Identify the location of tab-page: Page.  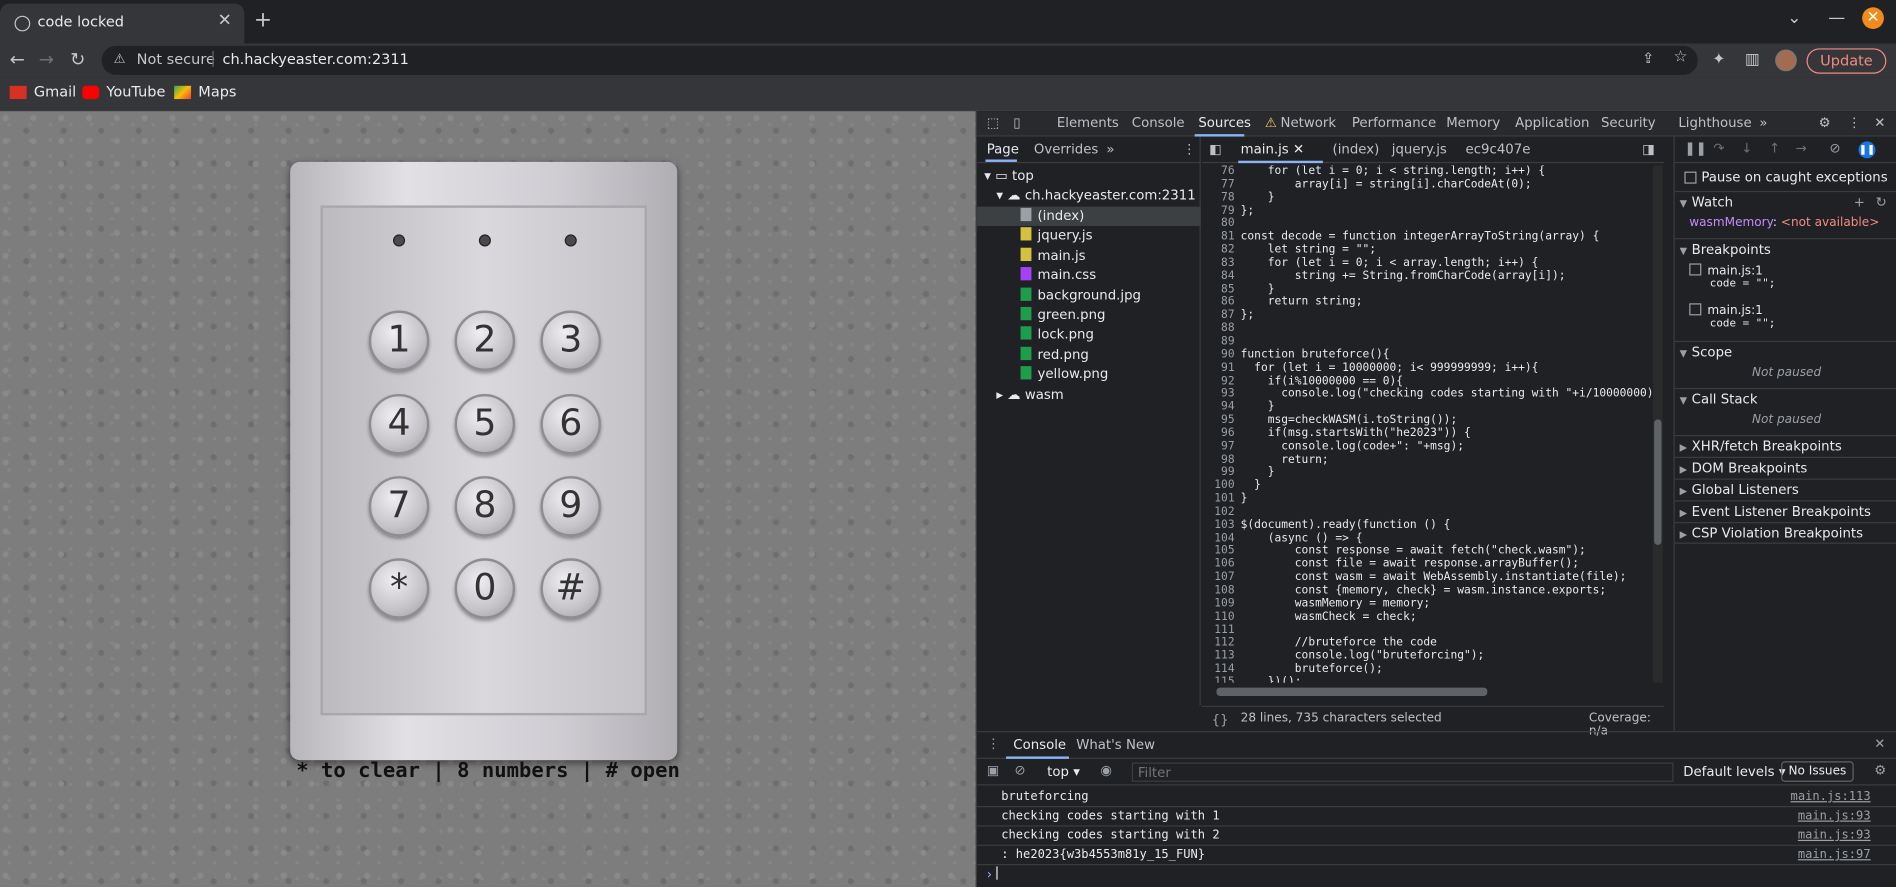
(1003, 149).